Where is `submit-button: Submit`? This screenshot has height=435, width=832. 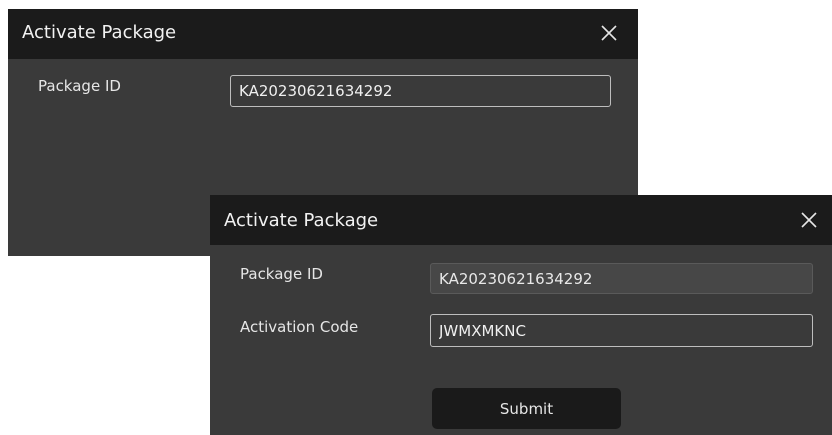
submit-button: Submit is located at coordinates (526, 408).